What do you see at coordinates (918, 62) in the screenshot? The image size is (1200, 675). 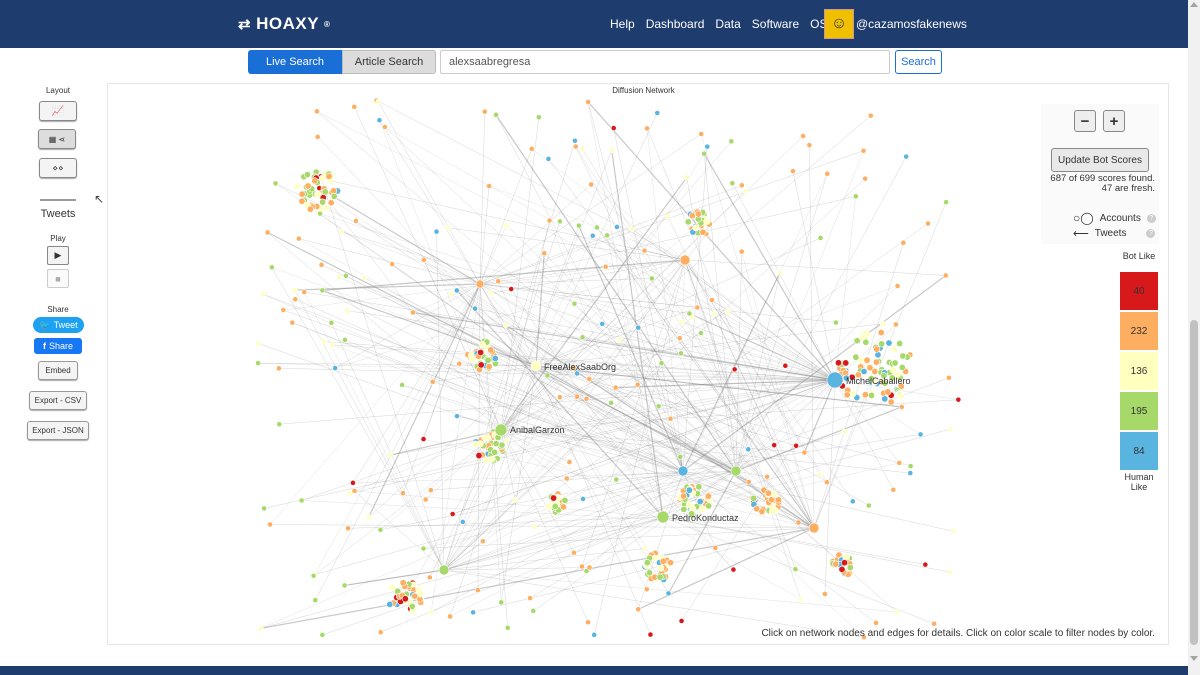 I see `search-button: Search` at bounding box center [918, 62].